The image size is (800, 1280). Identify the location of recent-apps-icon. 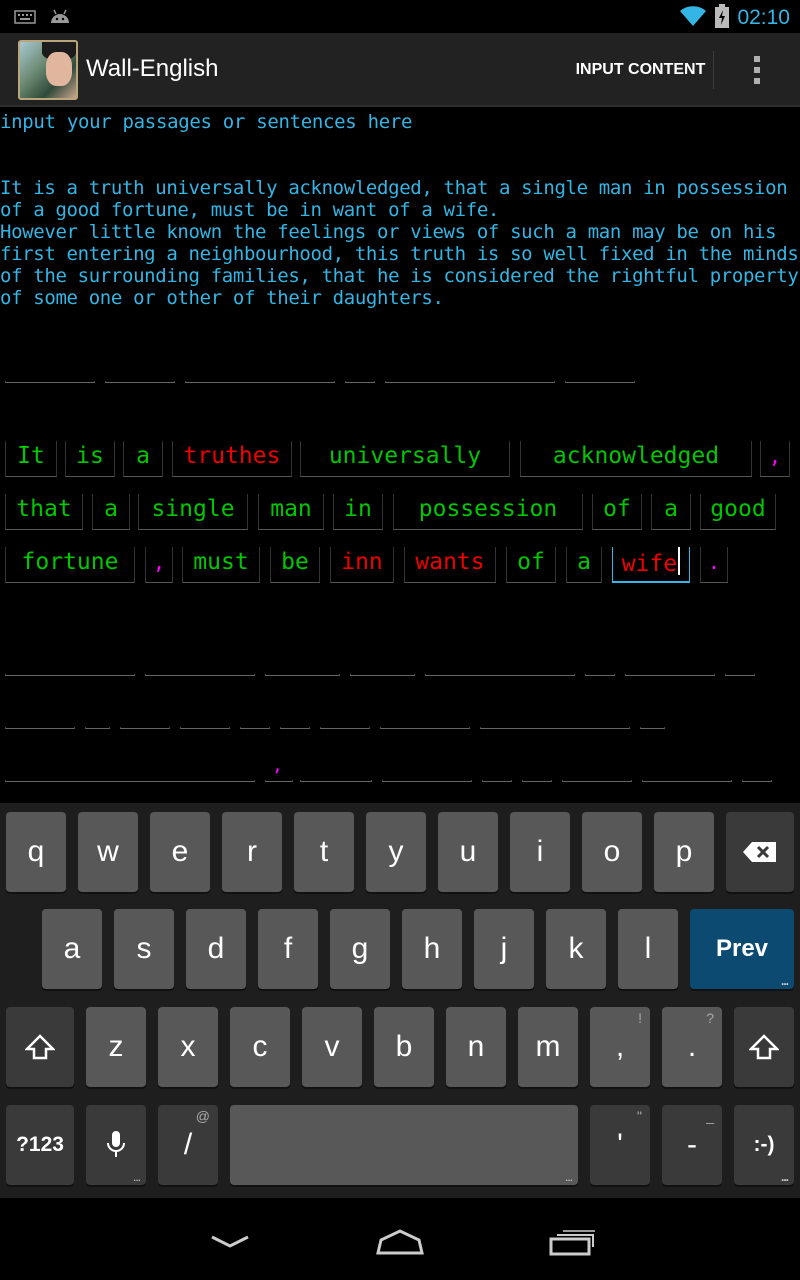
(572, 1242).